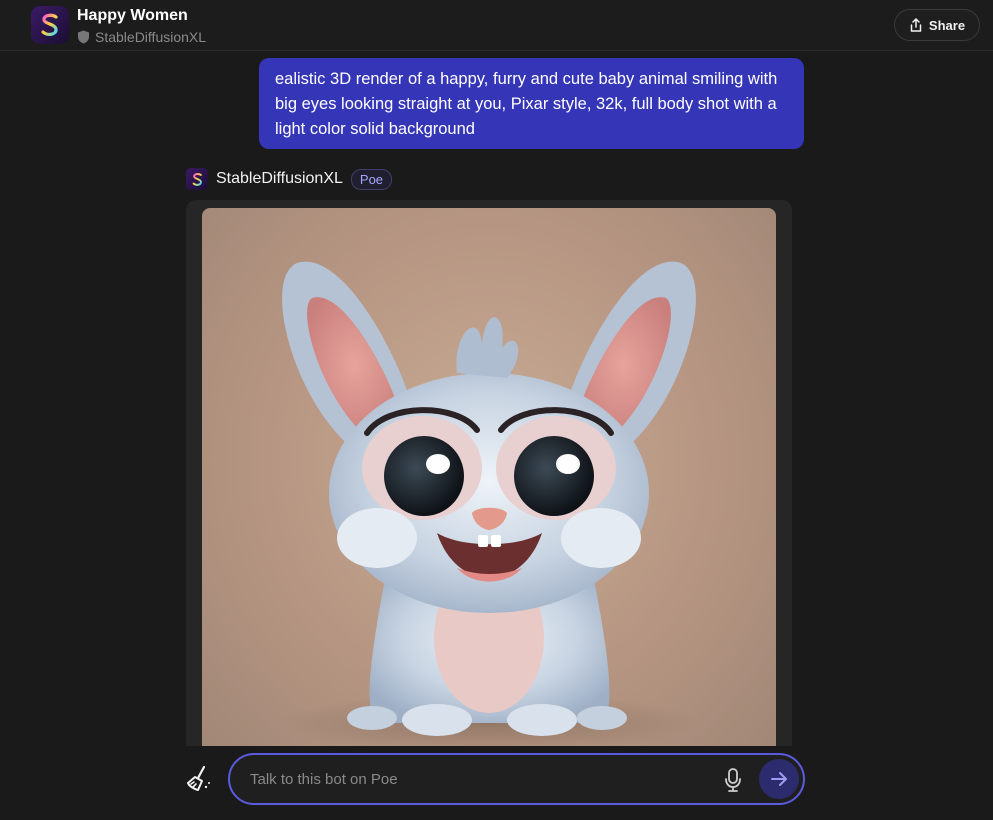 Image resolution: width=993 pixels, height=820 pixels. Describe the element at coordinates (279, 179) in the screenshot. I see `bot-name: StableDiffusionXL` at that location.